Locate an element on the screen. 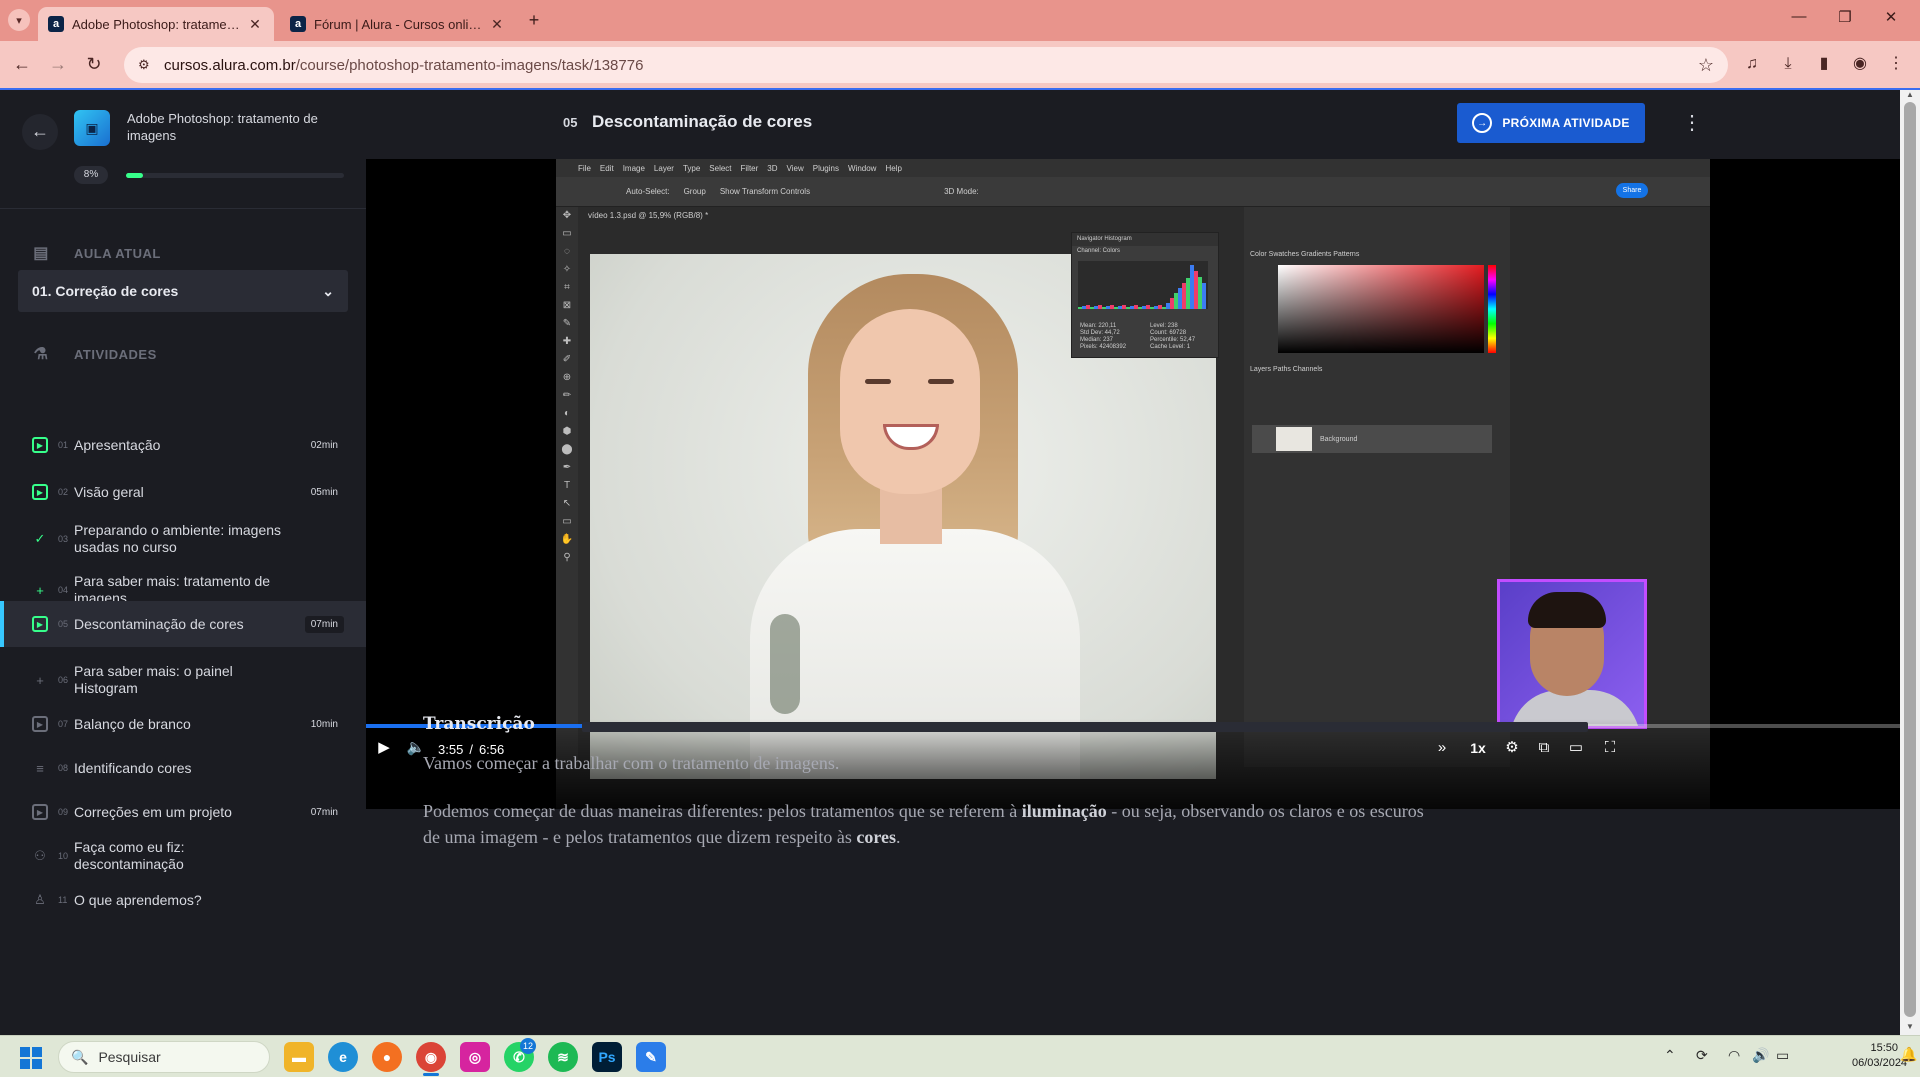 This screenshot has height=1077, width=1920. scroll-up-icon: ▲ is located at coordinates (1910, 94).